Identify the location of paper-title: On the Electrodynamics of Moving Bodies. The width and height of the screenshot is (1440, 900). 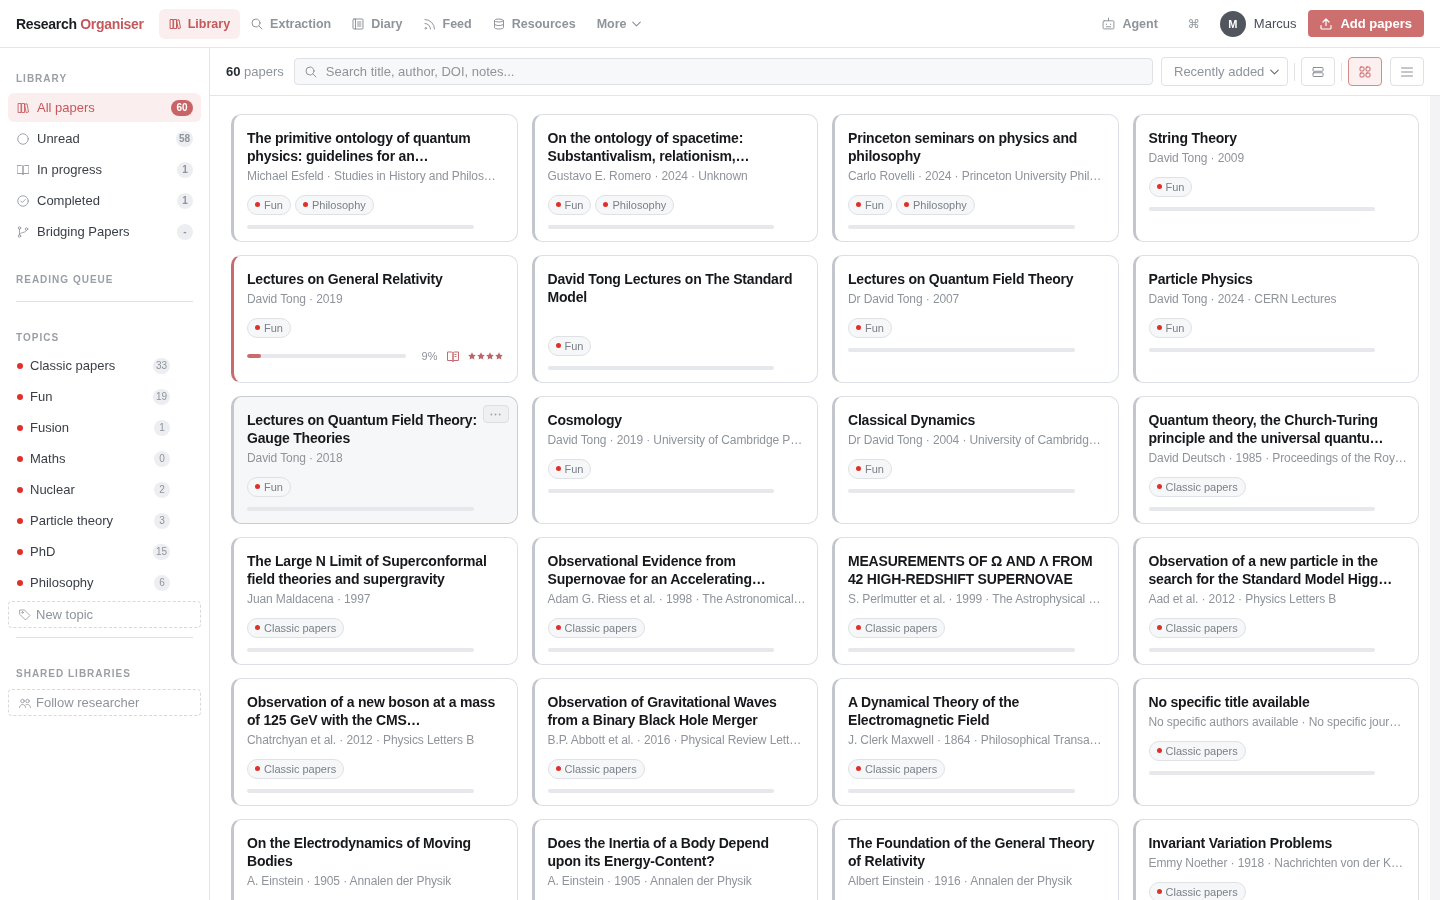
(377, 852).